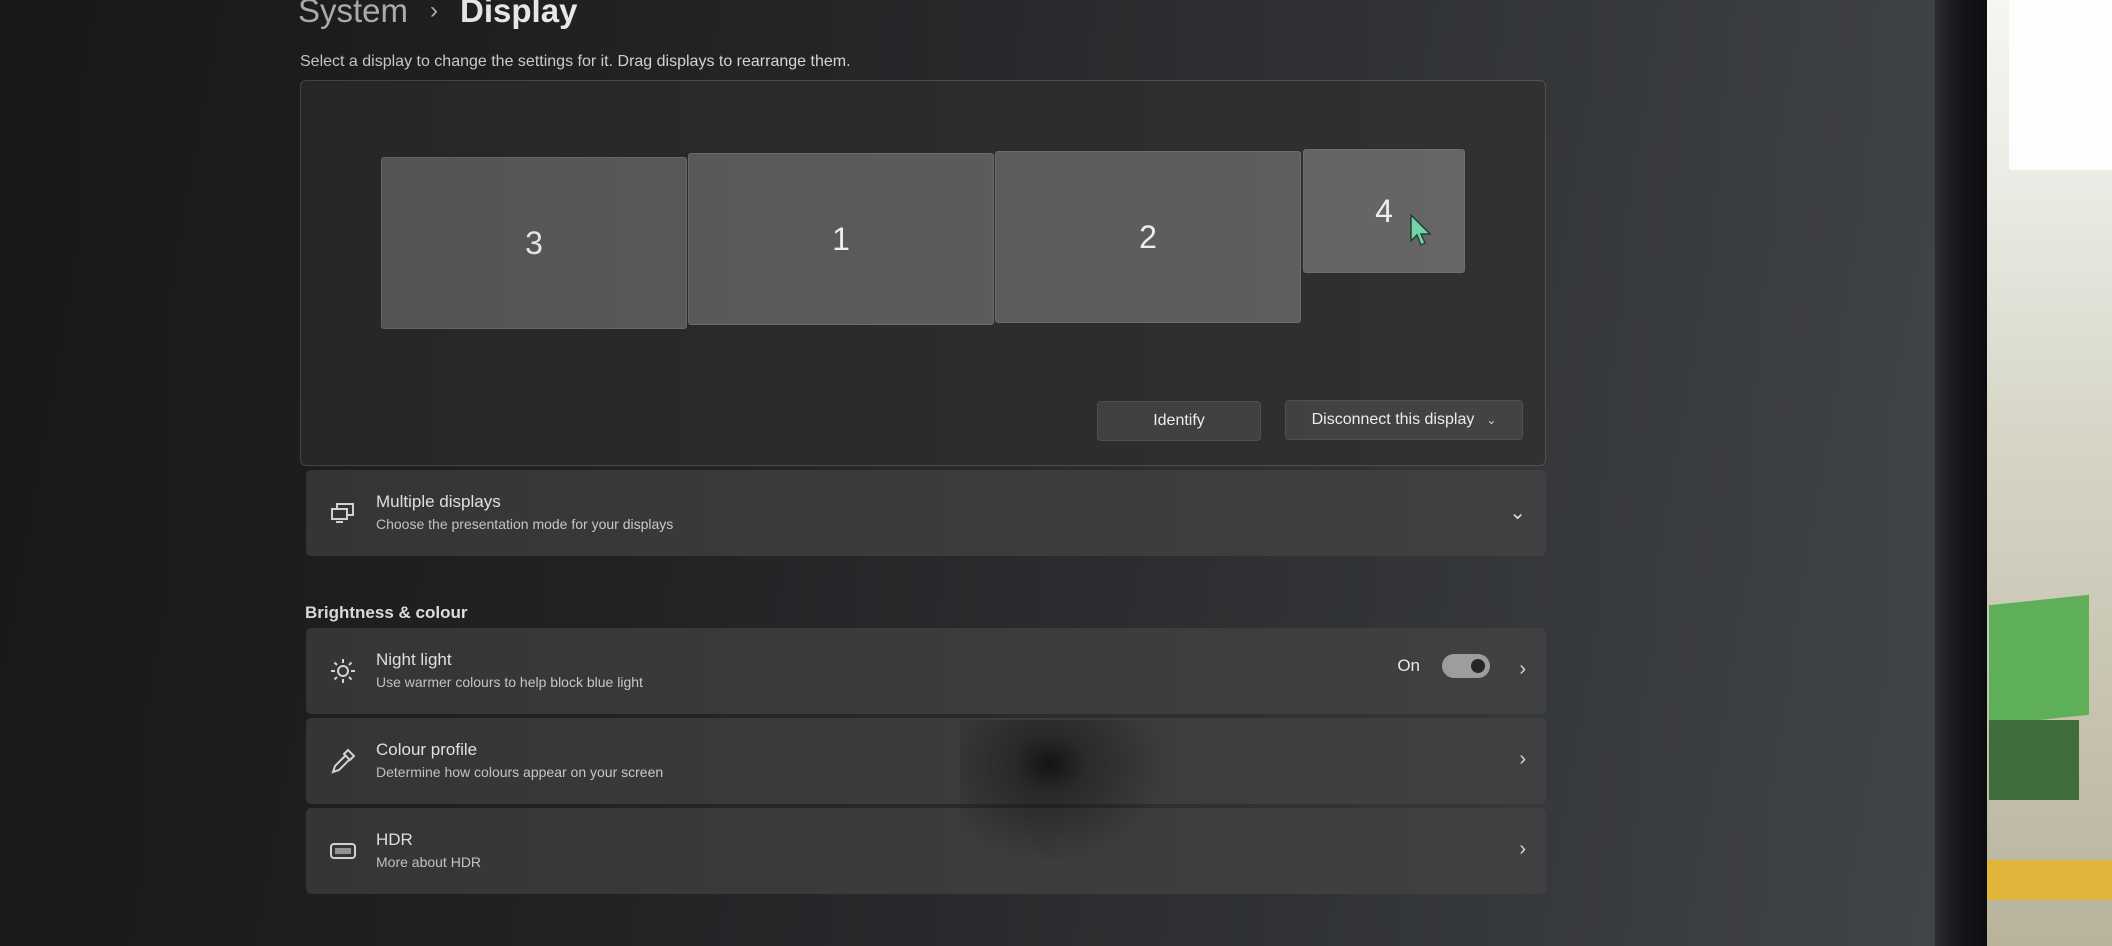 The image size is (2112, 946). I want to click on hdr-card: HDR More about HDR ›, so click(926, 851).